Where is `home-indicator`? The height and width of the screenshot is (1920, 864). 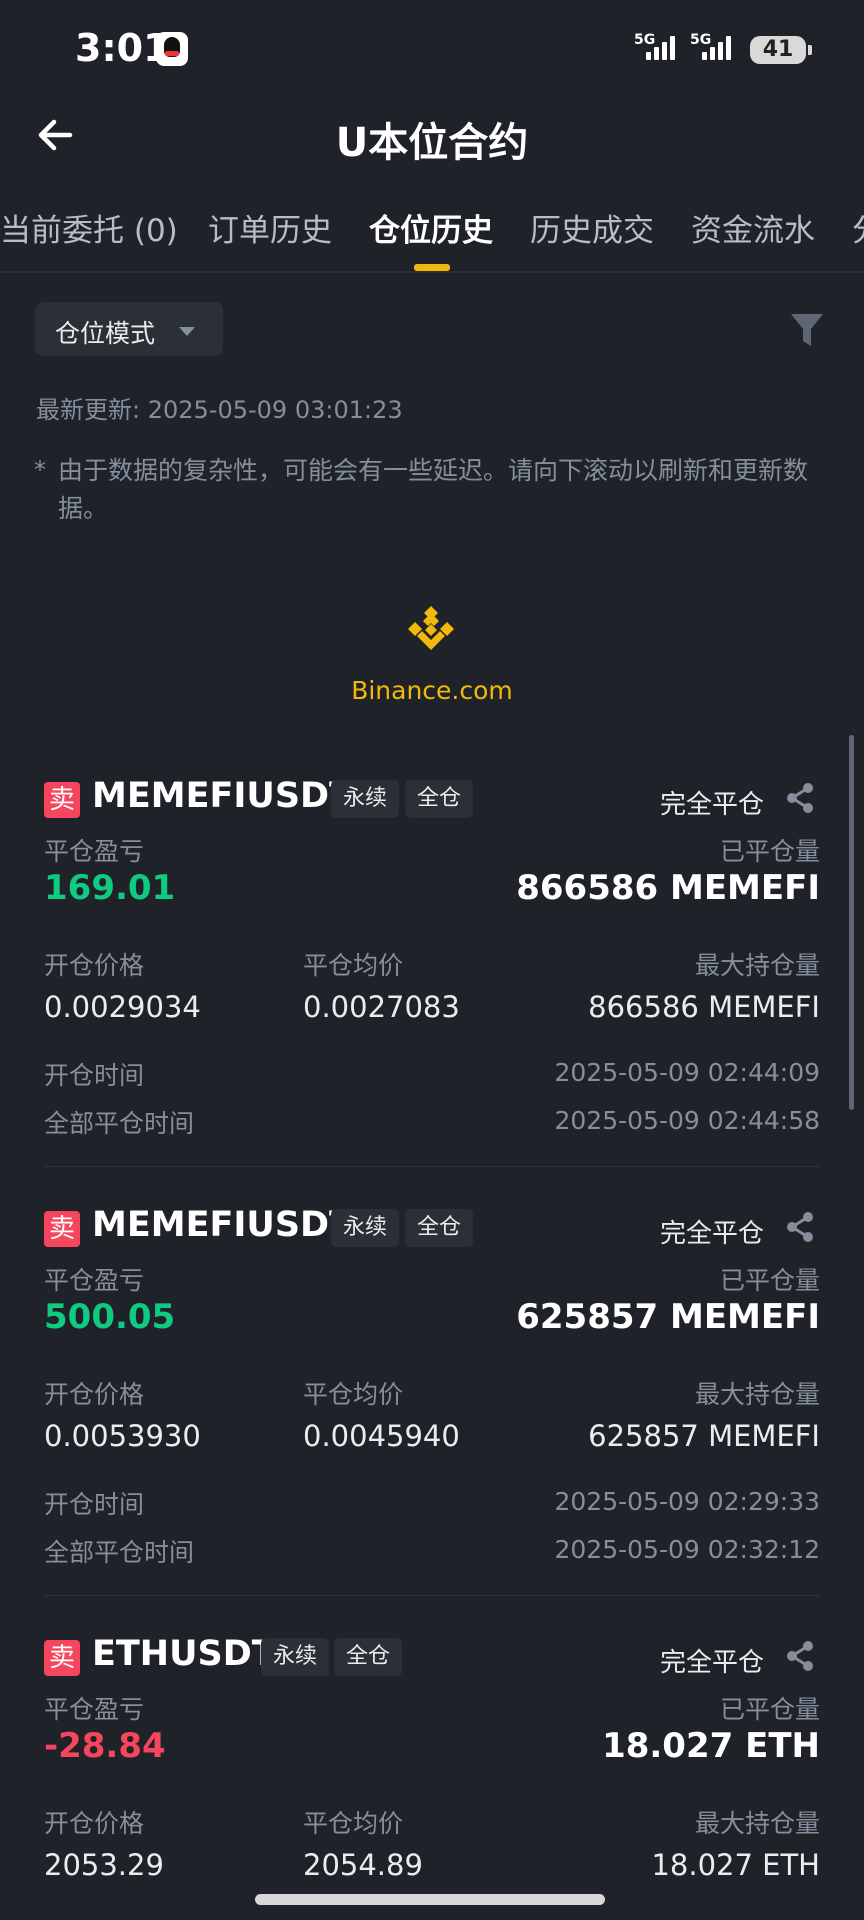 home-indicator is located at coordinates (430, 1899).